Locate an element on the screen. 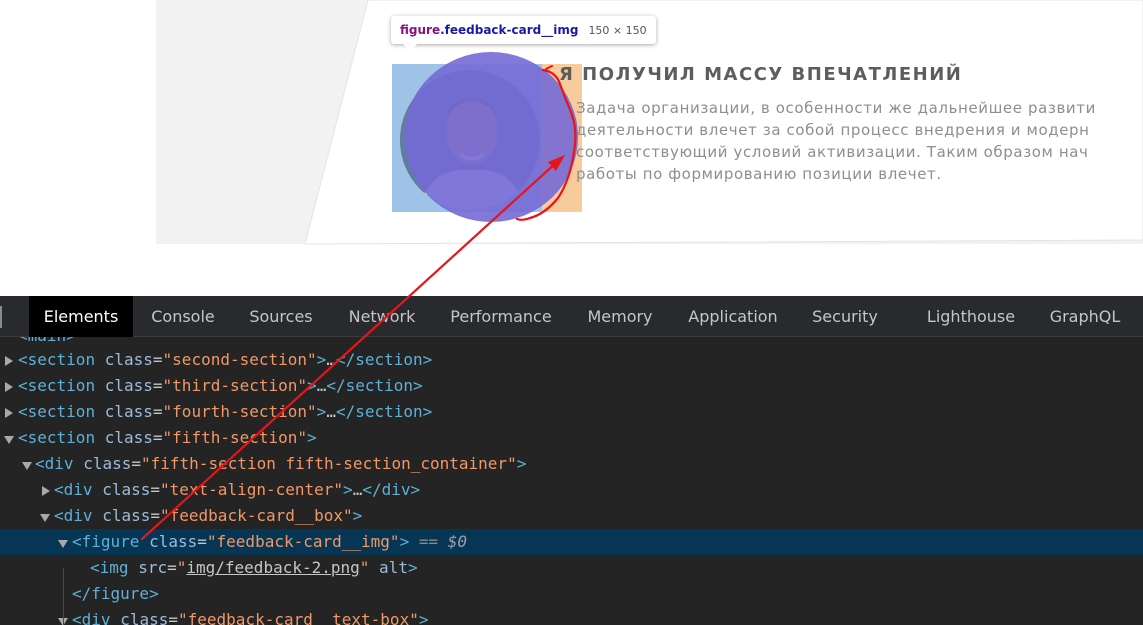 The width and height of the screenshot is (1143, 625). tree-indent-guide is located at coordinates (63, 596).